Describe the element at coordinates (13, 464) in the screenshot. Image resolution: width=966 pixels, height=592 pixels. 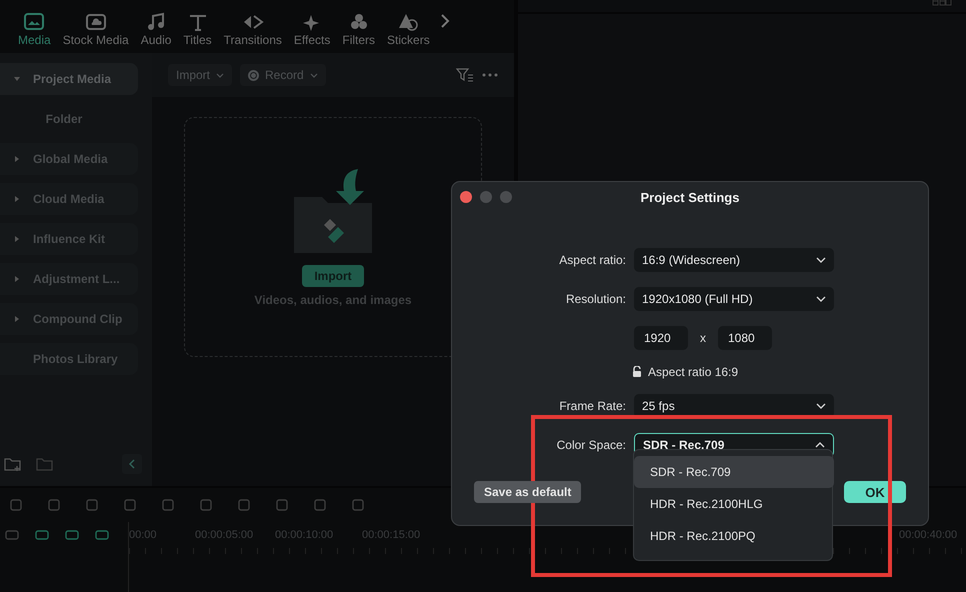
I see `new-folder-icon` at that location.